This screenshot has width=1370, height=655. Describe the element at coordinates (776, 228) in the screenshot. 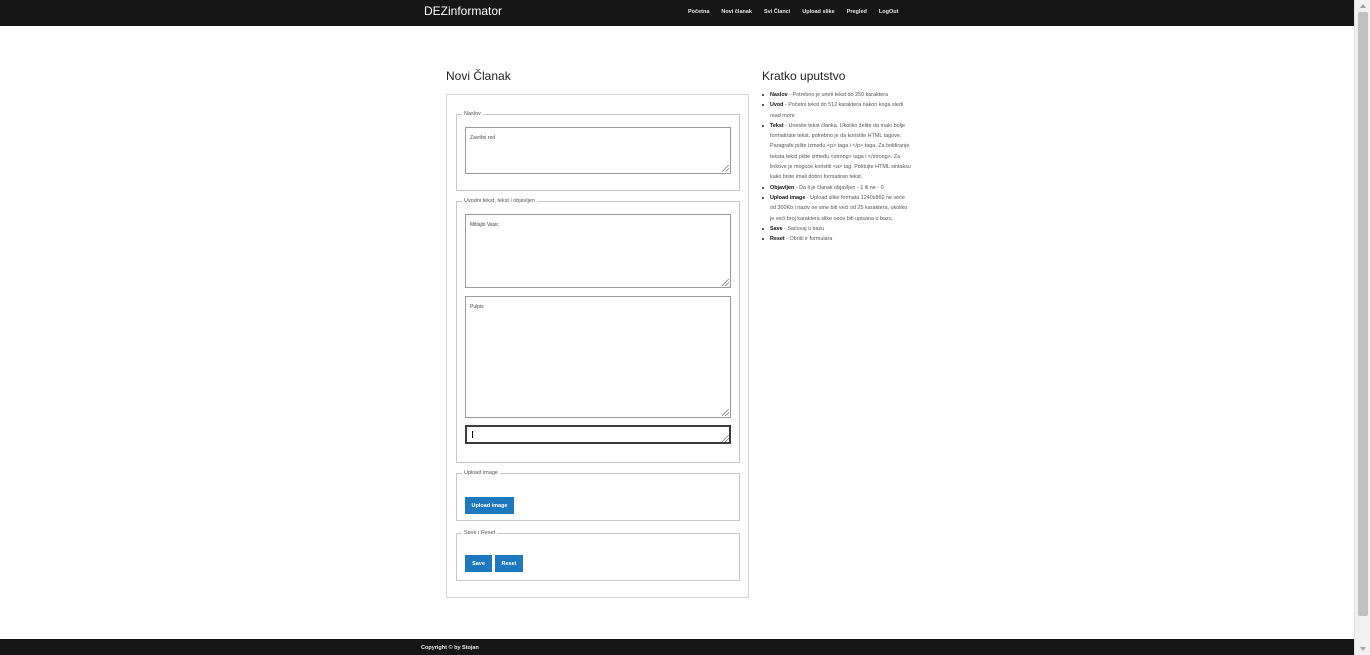

I see `help-term: Save` at that location.